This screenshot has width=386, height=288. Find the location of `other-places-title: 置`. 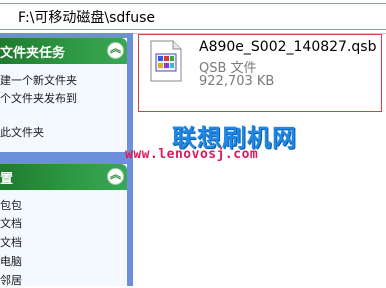

other-places-title: 置 is located at coordinates (7, 179).